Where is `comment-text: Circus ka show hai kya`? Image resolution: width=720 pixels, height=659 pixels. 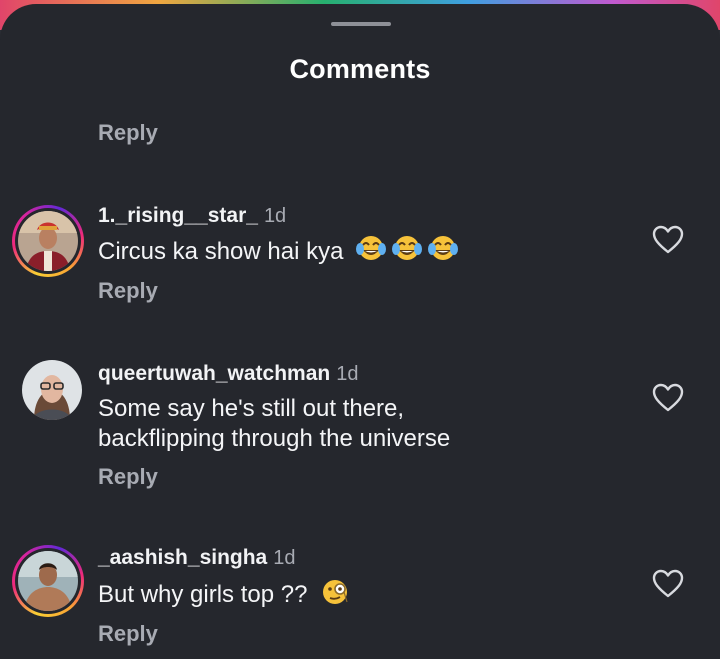 comment-text: Circus ka show hai kya is located at coordinates (278, 253).